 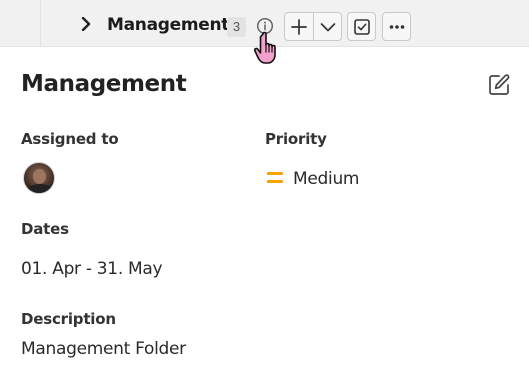 I want to click on description-value: Management Folder, so click(x=103, y=349).